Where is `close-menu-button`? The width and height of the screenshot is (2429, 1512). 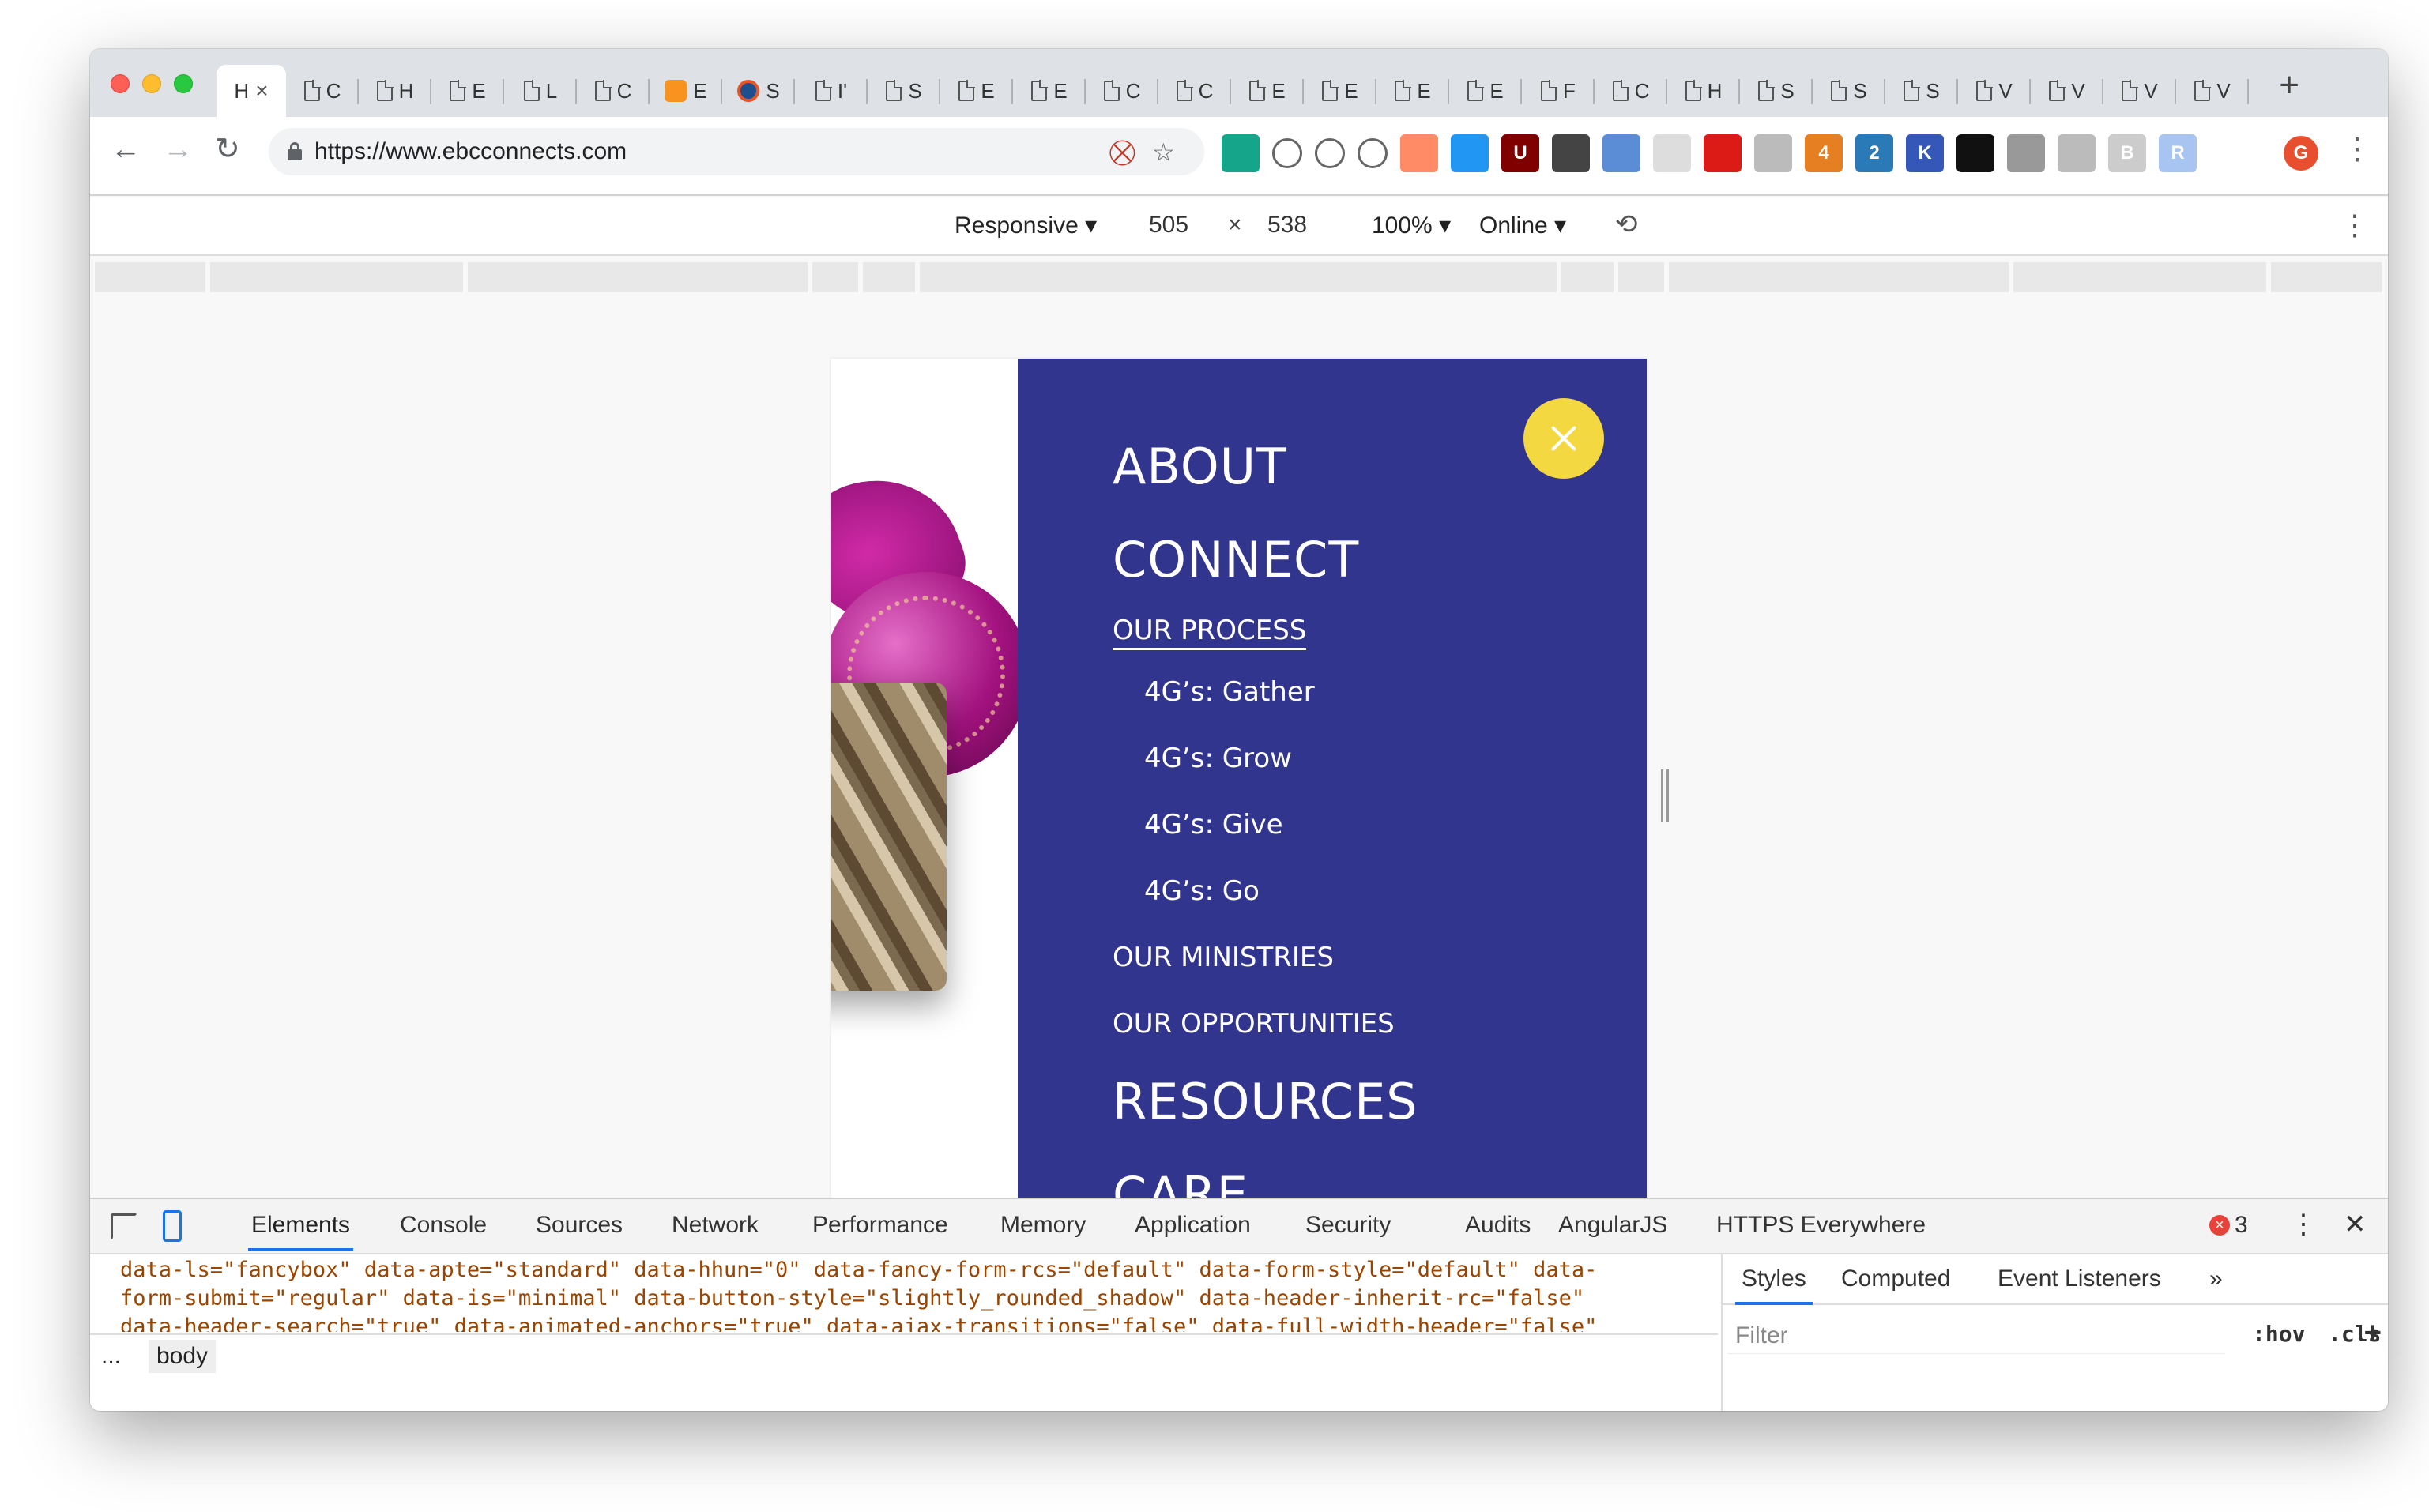
close-menu-button is located at coordinates (1563, 438).